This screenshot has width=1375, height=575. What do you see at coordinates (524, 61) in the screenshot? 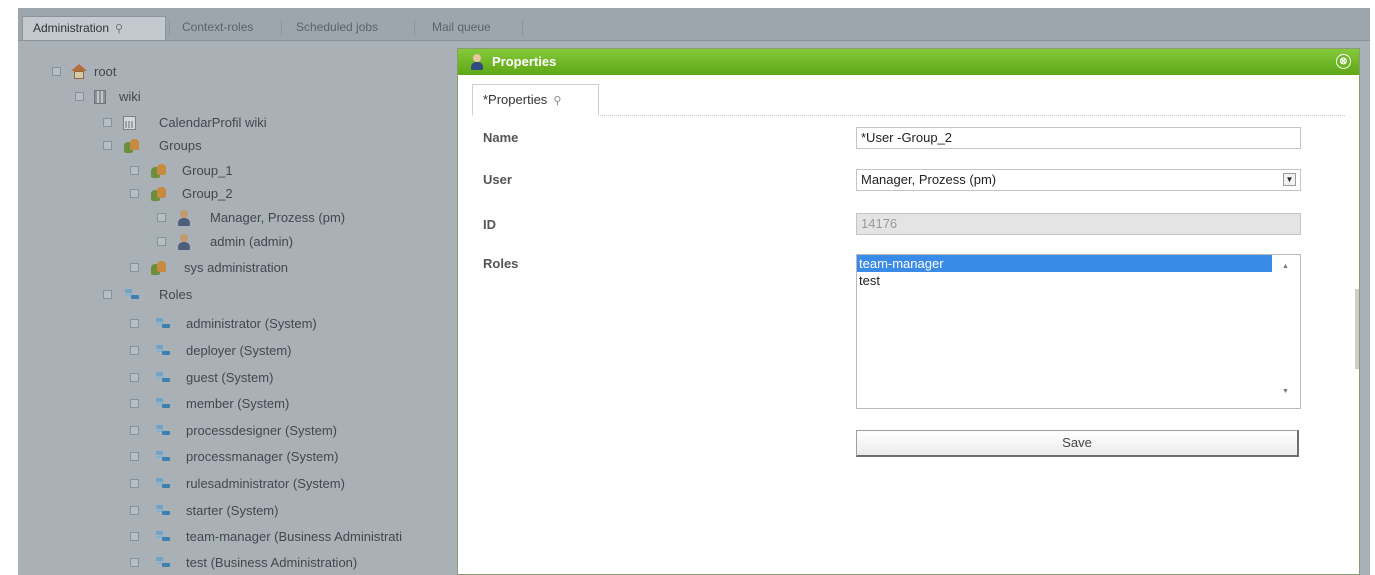
I see `dialog-title: Properties` at bounding box center [524, 61].